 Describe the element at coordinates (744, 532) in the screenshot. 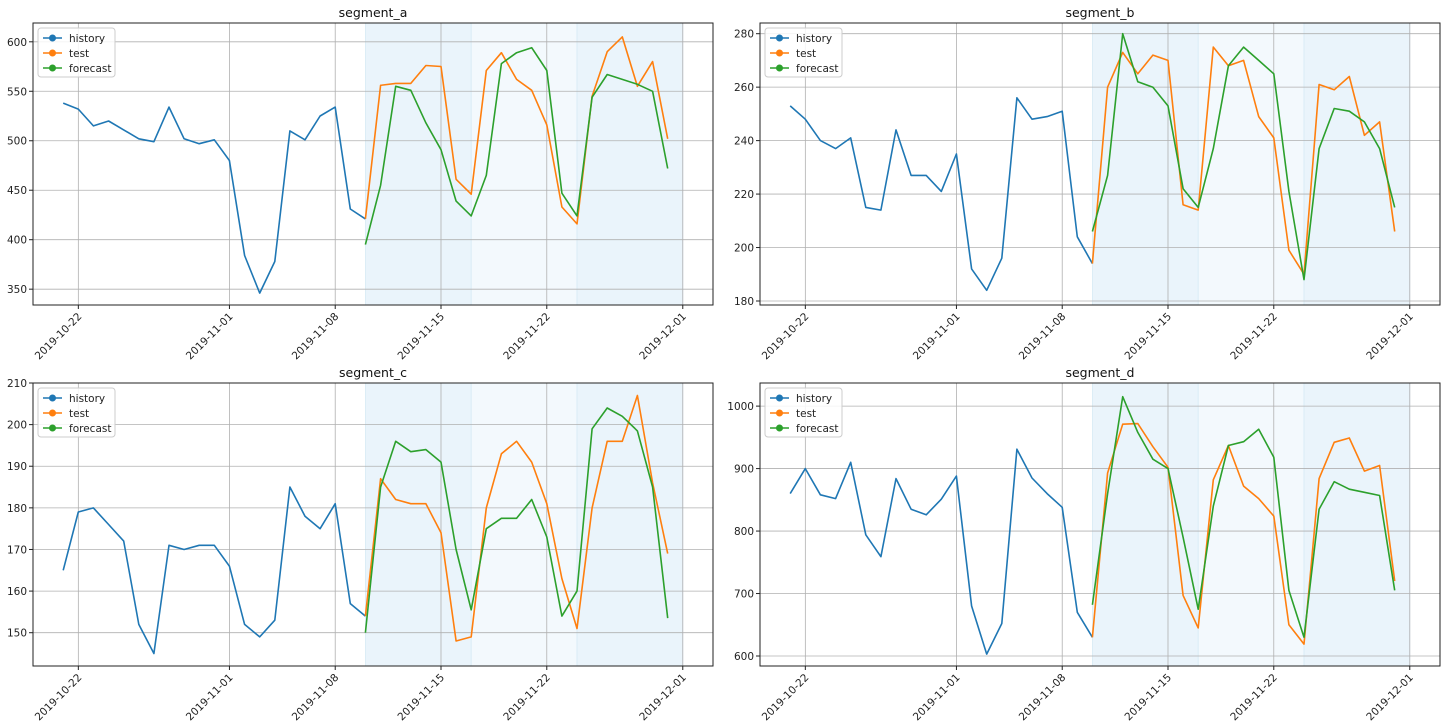

I see `y-tick-label: 800` at that location.